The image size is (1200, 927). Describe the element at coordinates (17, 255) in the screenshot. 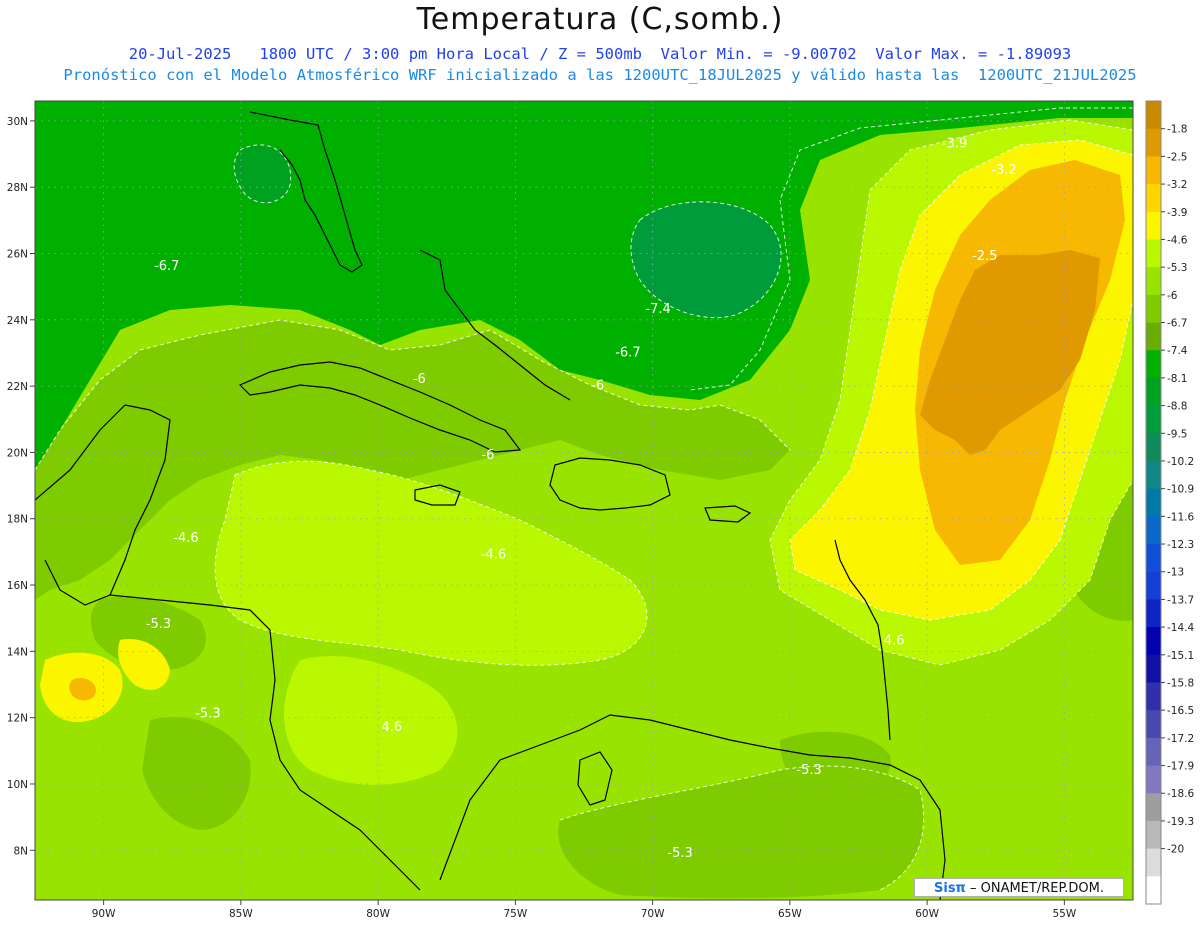

I see `lat-tick-label: 26N` at that location.